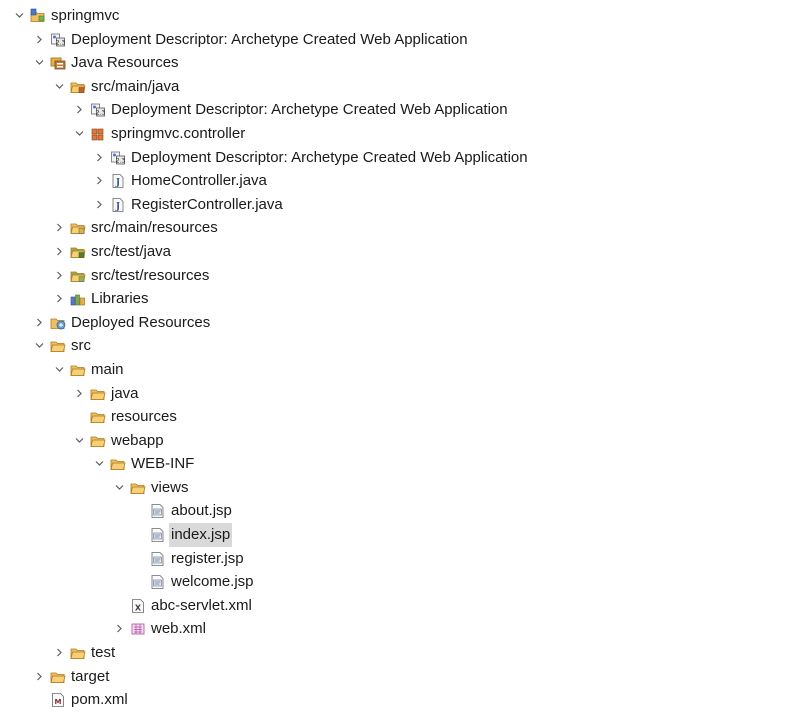  What do you see at coordinates (170, 487) in the screenshot?
I see `tree-item-label: views` at bounding box center [170, 487].